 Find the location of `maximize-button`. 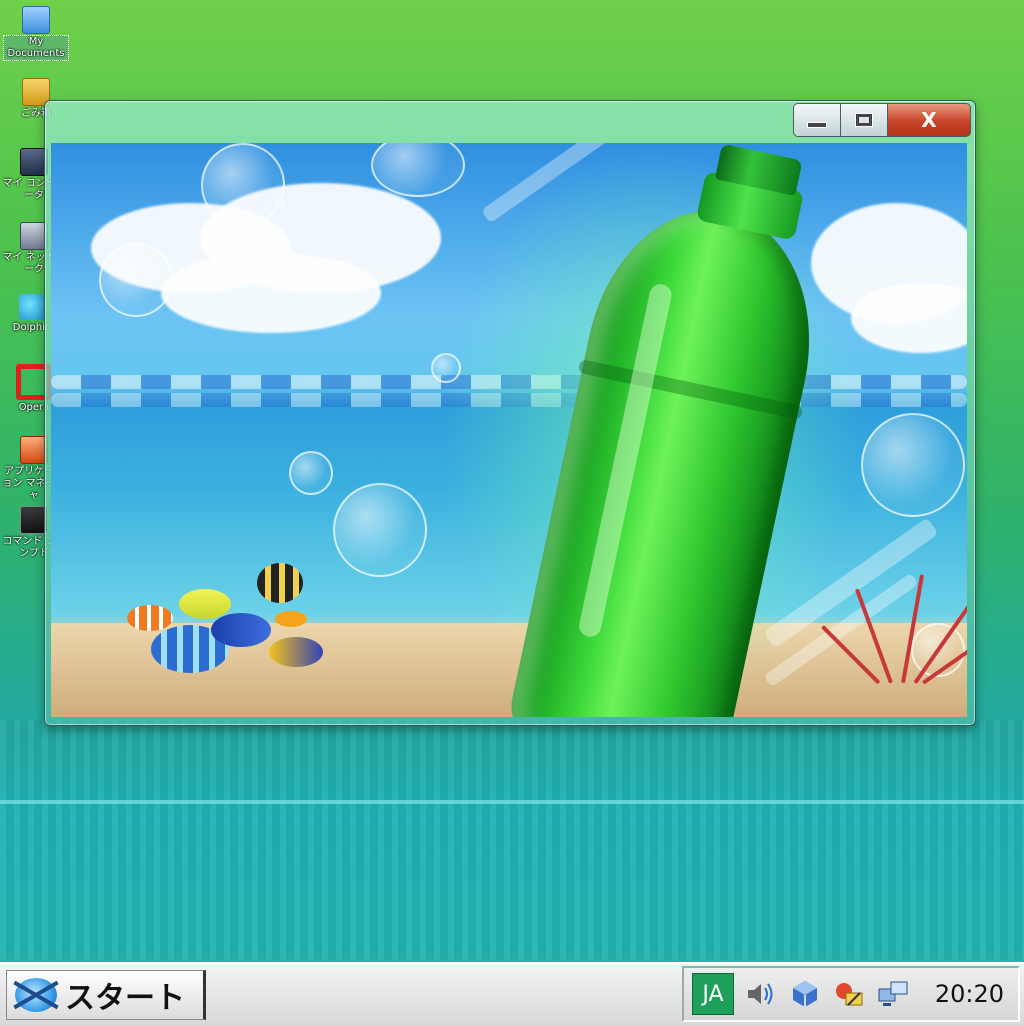

maximize-button is located at coordinates (864, 120).